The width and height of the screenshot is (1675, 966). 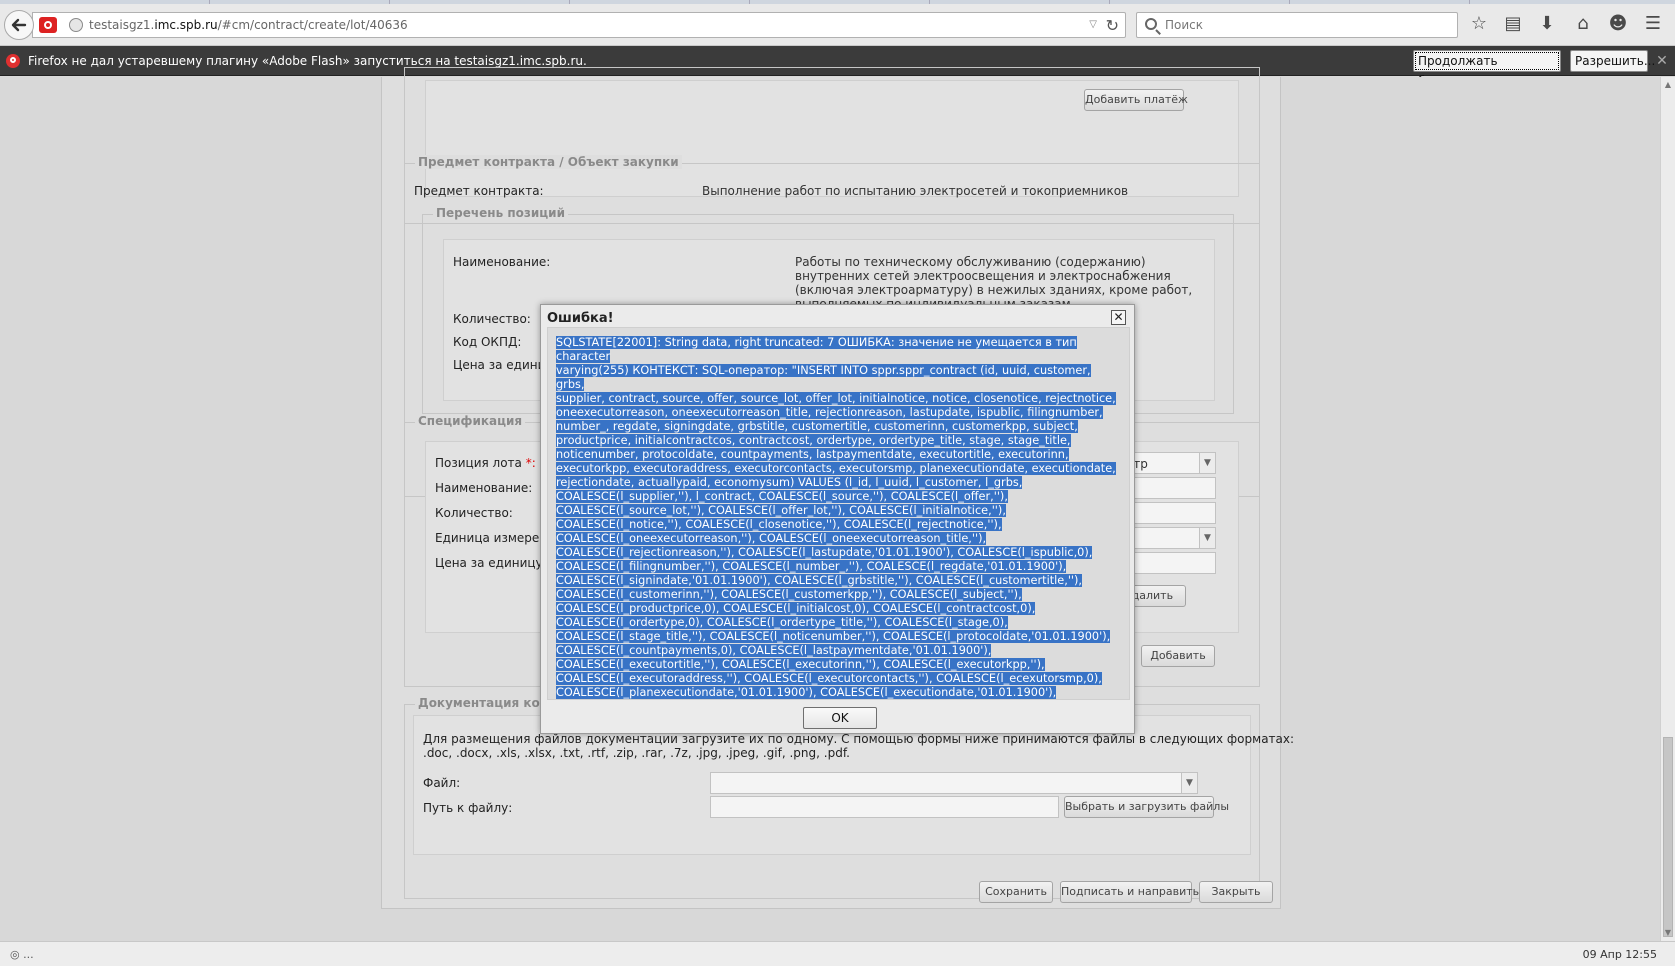 I want to click on bookmark-star-icon: ☆, so click(x=1479, y=24).